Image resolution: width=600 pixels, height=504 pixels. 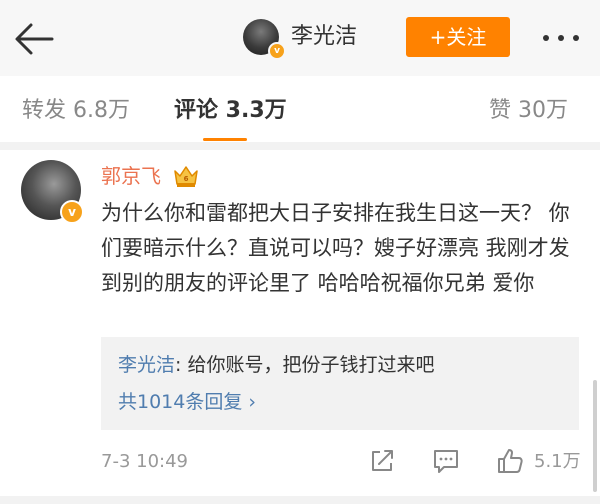 I want to click on repost-icon, so click(x=382, y=461).